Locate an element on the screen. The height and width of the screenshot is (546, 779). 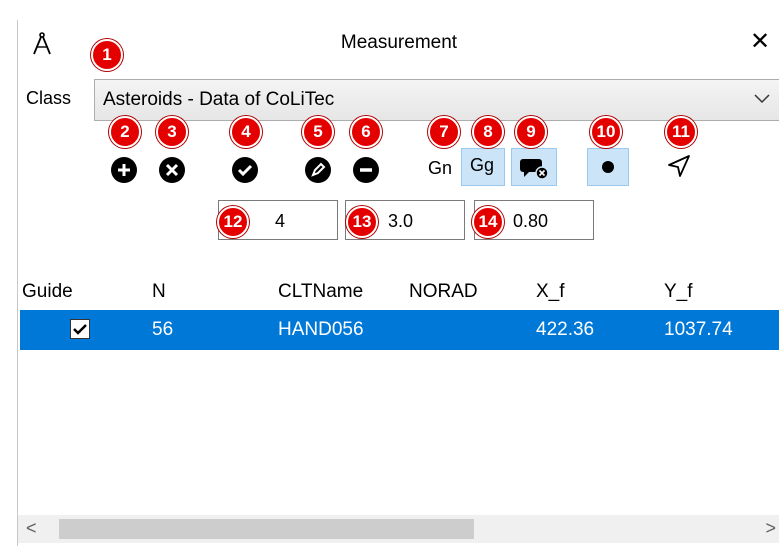
annotation-badge-2: 2 is located at coordinates (125, 132).